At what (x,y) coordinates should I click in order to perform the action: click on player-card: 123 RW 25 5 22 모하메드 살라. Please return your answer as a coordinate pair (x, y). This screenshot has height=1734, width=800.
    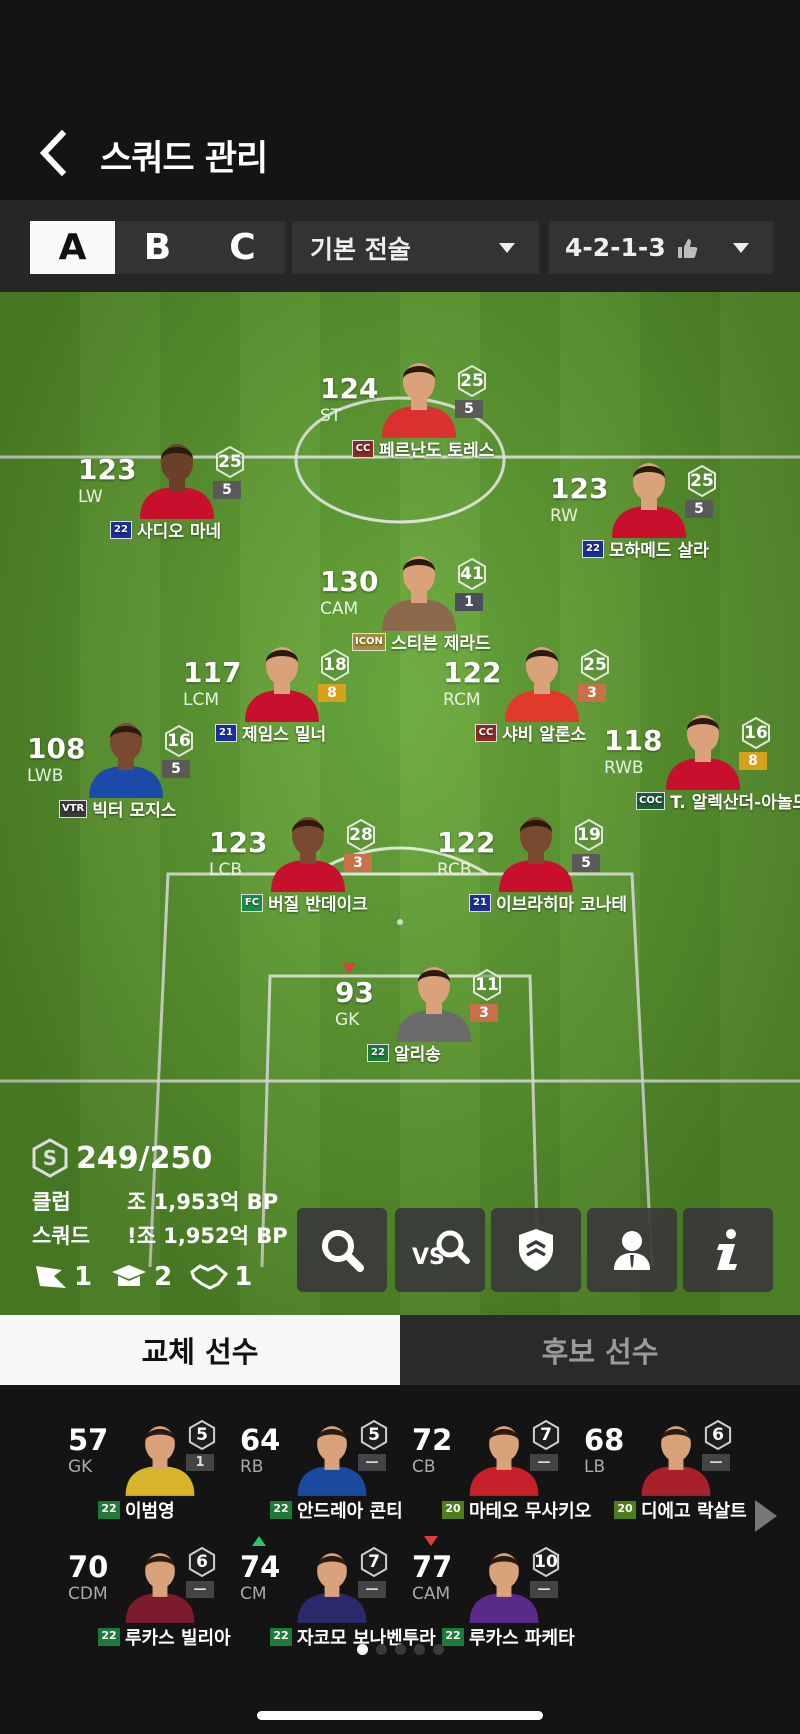
    Looking at the image, I should click on (650, 527).